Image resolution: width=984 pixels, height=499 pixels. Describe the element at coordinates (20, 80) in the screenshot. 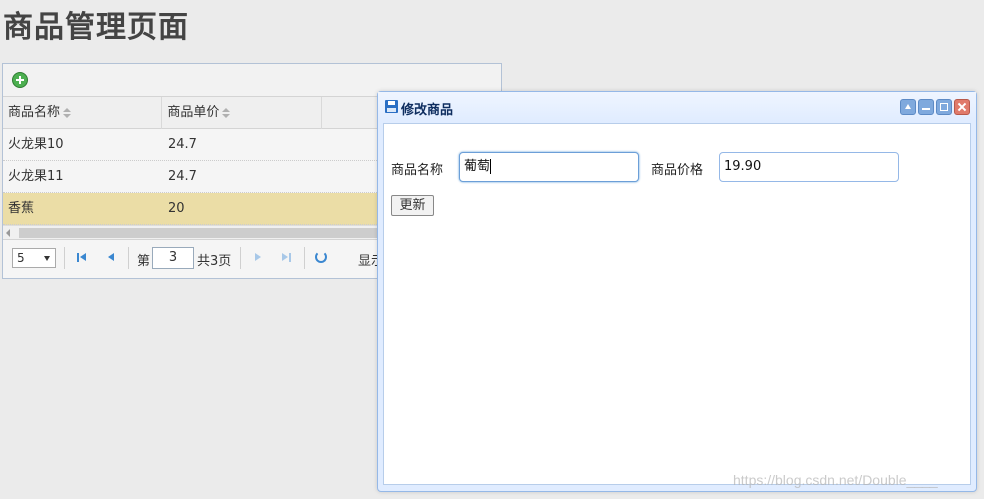

I see `add-icon` at that location.